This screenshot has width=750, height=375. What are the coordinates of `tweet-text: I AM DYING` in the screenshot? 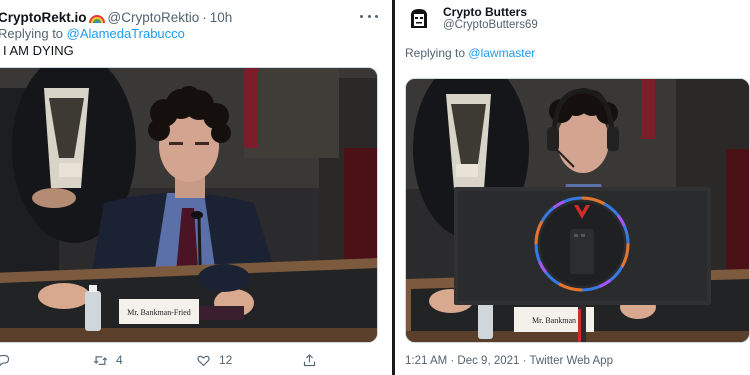 It's located at (38, 50).